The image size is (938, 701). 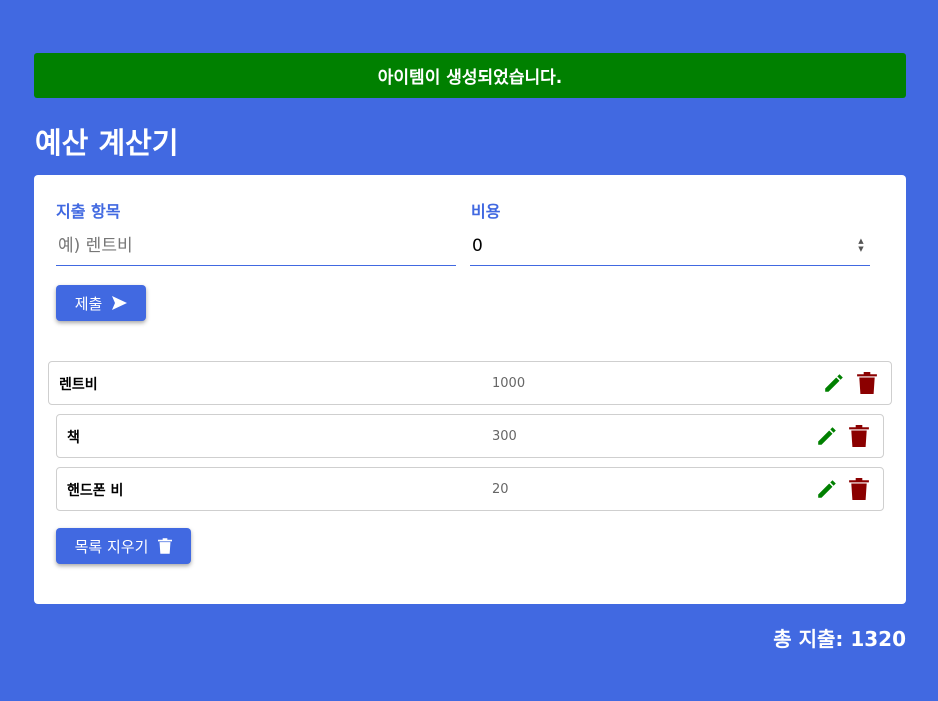 I want to click on clear-list-button: 목록 지우기, so click(x=123, y=546).